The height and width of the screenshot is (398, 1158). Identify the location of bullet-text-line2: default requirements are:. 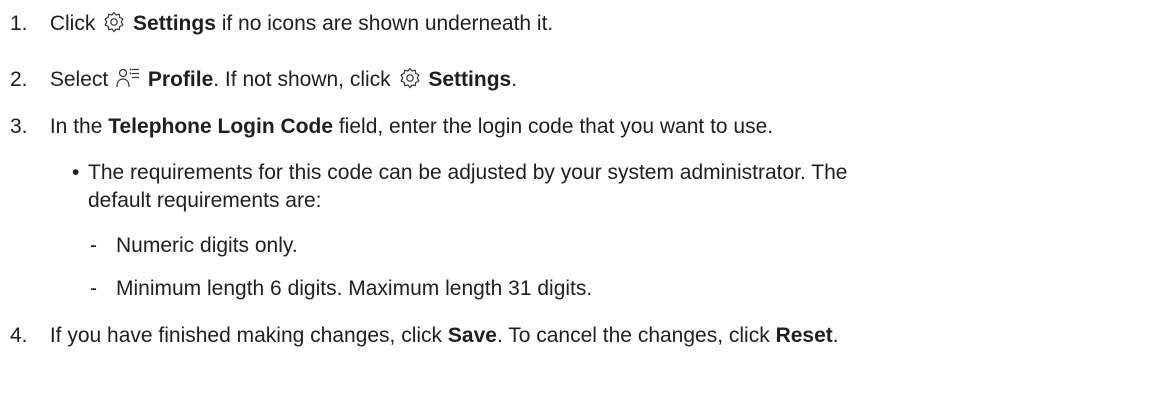
(205, 200).